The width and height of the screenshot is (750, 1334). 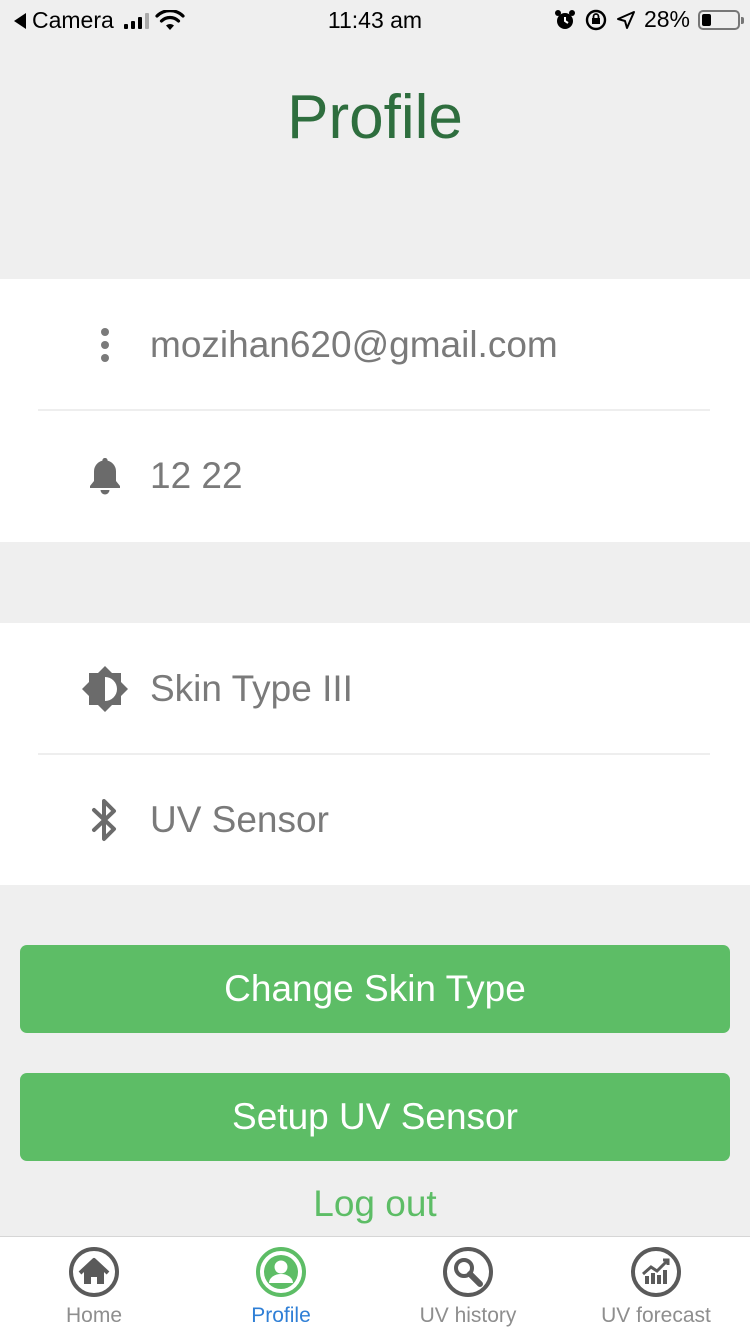 What do you see at coordinates (105, 475) in the screenshot?
I see `bell-icon` at bounding box center [105, 475].